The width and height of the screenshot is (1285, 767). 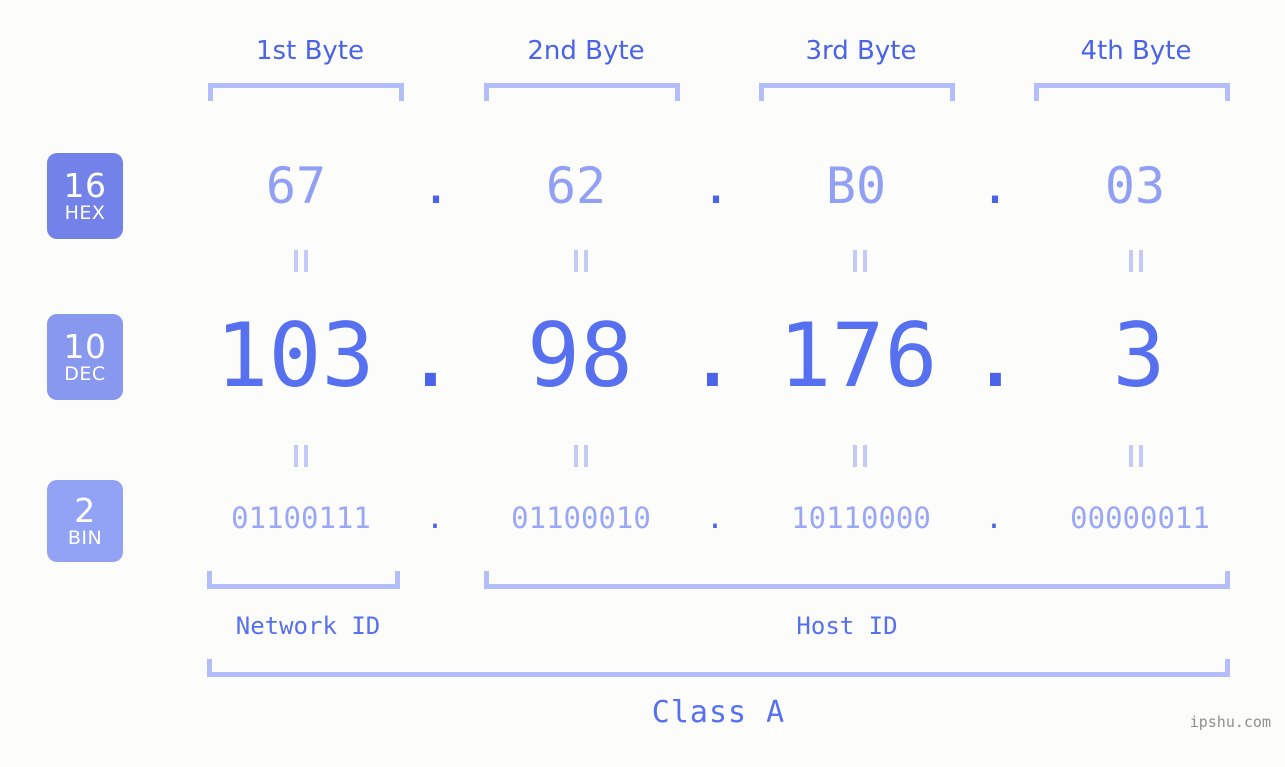 What do you see at coordinates (301, 518) in the screenshot?
I see `bin-byte-1: 01100111` at bounding box center [301, 518].